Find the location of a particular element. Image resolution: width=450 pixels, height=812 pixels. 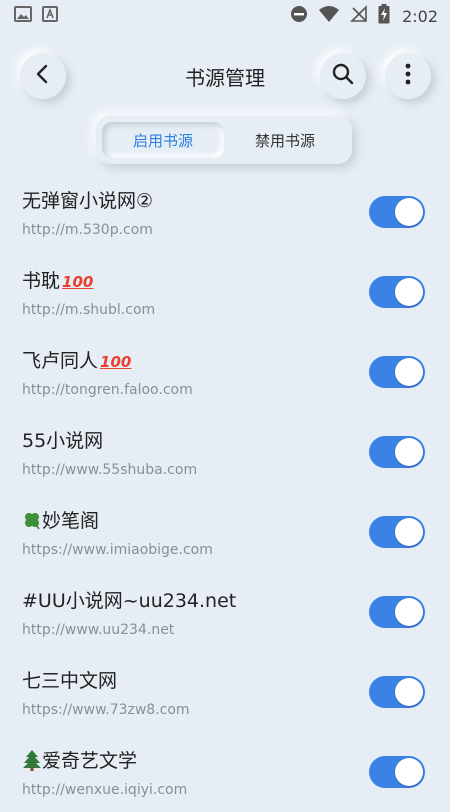

more-vertical-icon is located at coordinates (408, 76).